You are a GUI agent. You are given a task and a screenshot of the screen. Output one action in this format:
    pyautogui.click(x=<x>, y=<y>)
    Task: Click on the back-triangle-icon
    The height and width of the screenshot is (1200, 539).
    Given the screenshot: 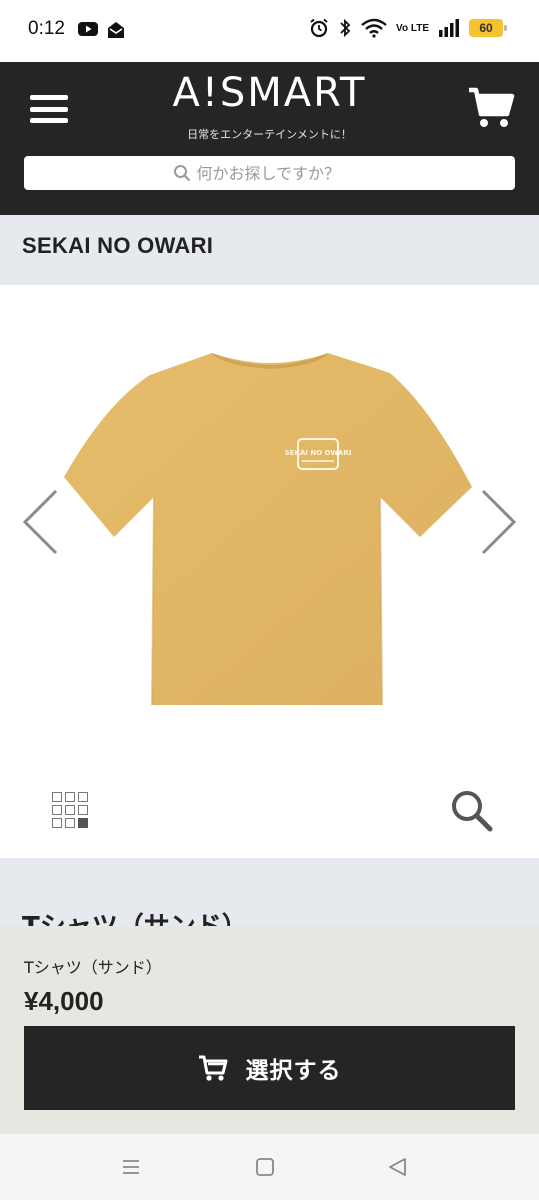 What is the action you would take?
    pyautogui.click(x=397, y=1167)
    